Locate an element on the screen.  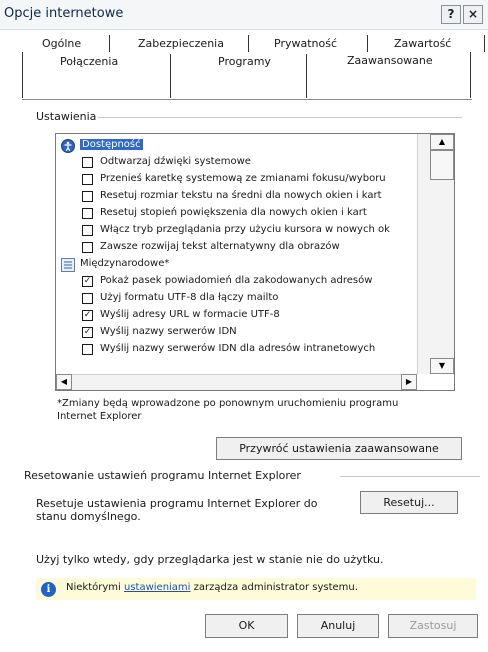
option-label: Użyj formatu UTF-8 dla łączy mailto is located at coordinates (189, 297).